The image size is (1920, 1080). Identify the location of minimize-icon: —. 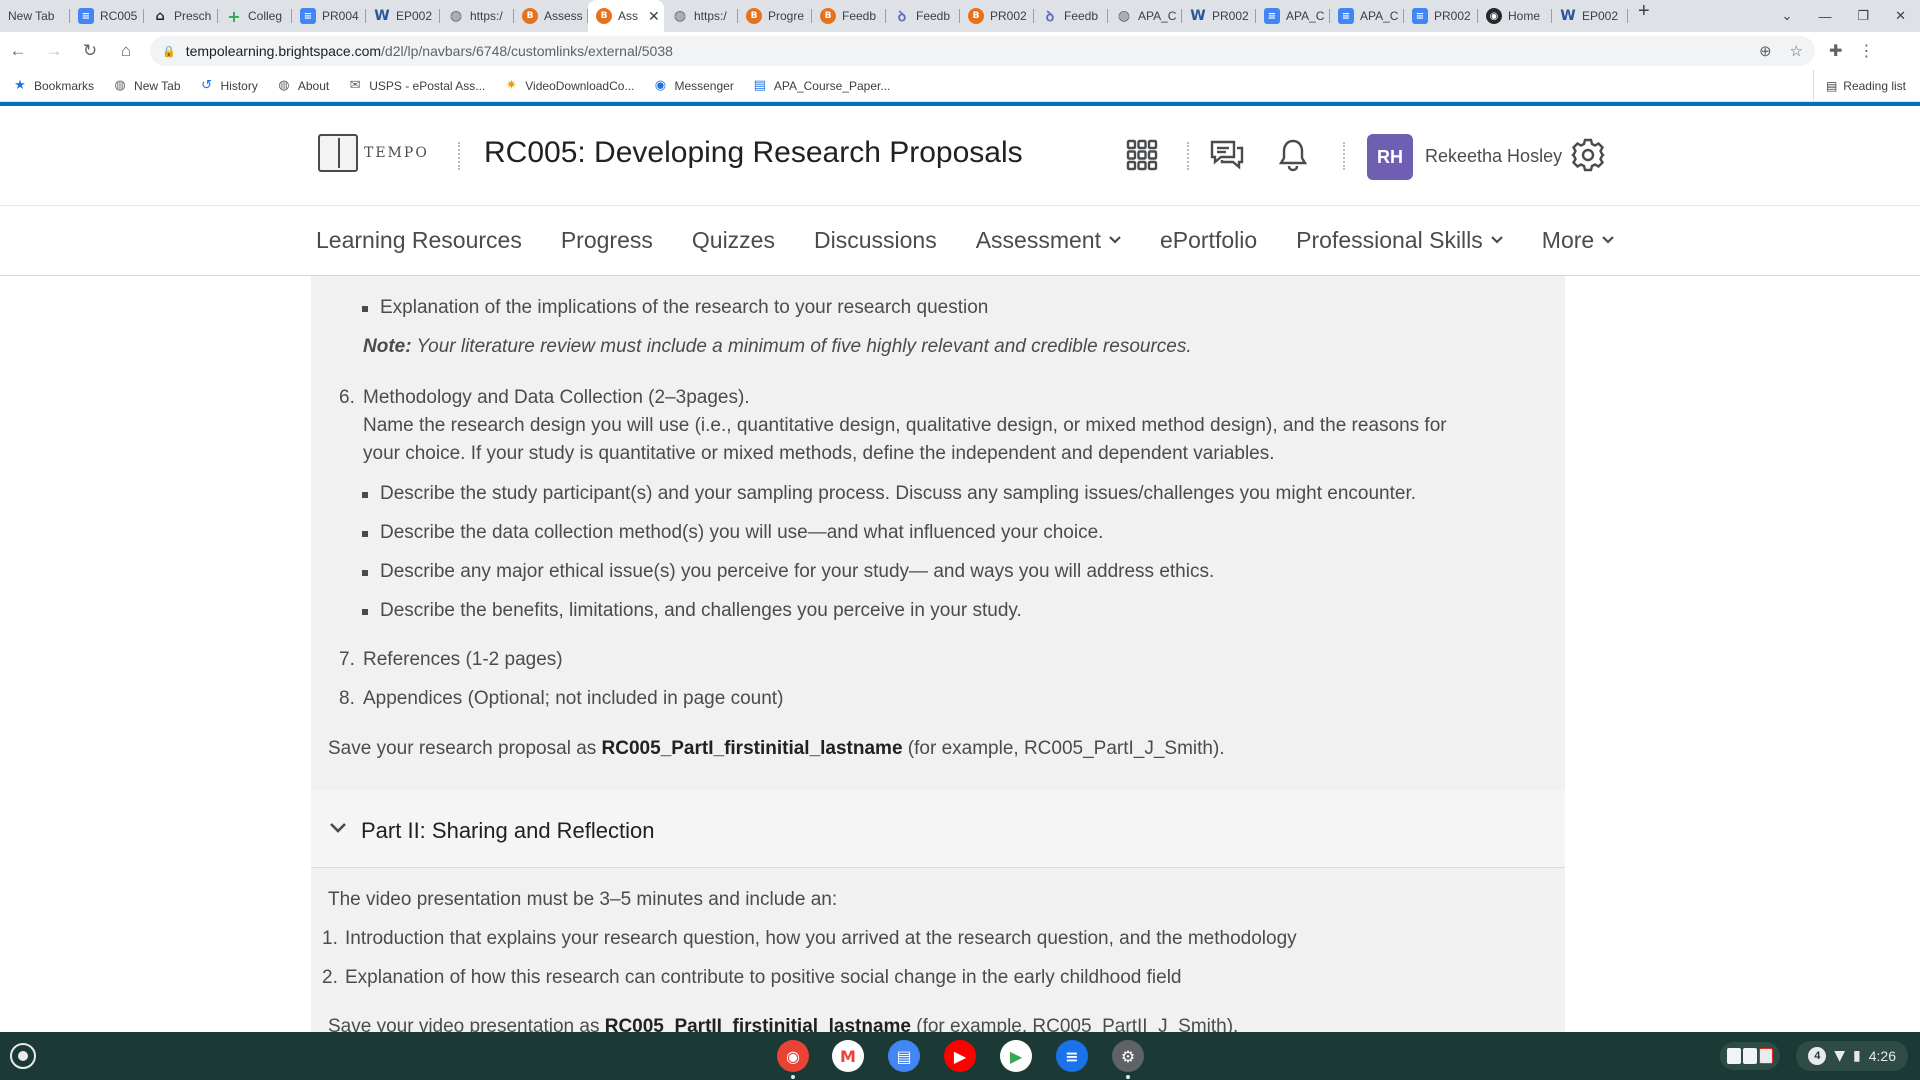
(1824, 16).